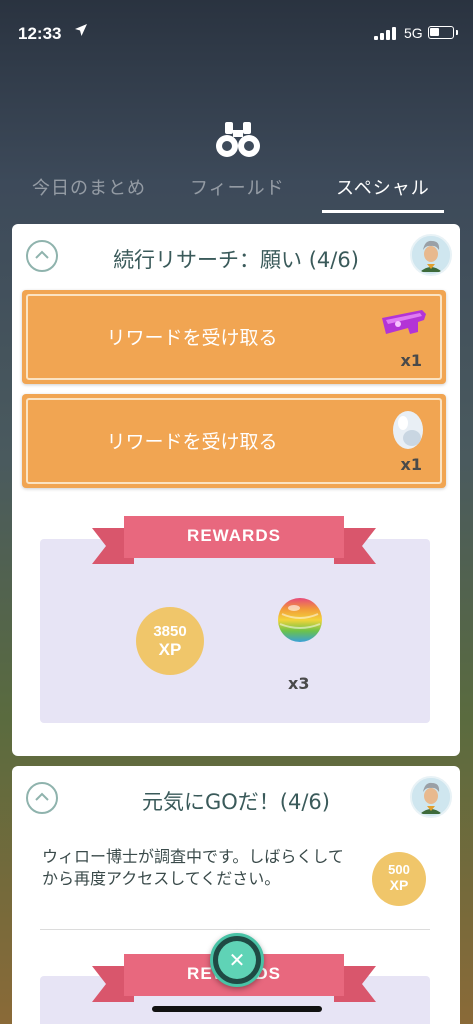  What do you see at coordinates (383, 187) in the screenshot?
I see `tab-special: スペシャル` at bounding box center [383, 187].